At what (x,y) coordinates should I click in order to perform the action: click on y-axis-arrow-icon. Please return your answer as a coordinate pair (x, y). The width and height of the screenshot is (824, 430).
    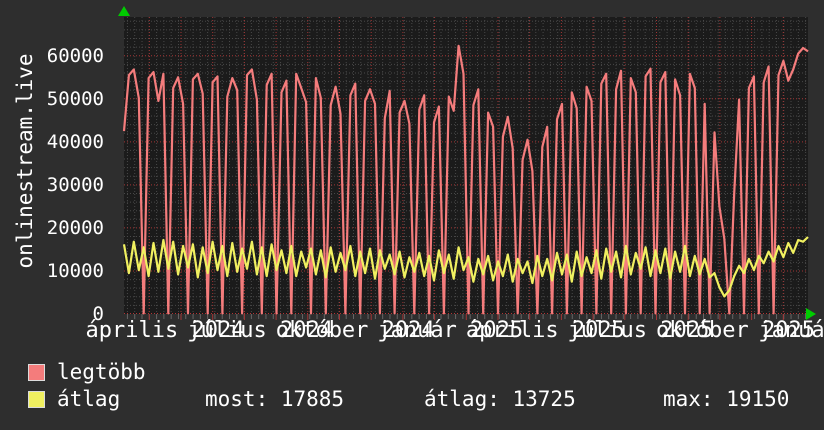
    Looking at the image, I should click on (124, 11).